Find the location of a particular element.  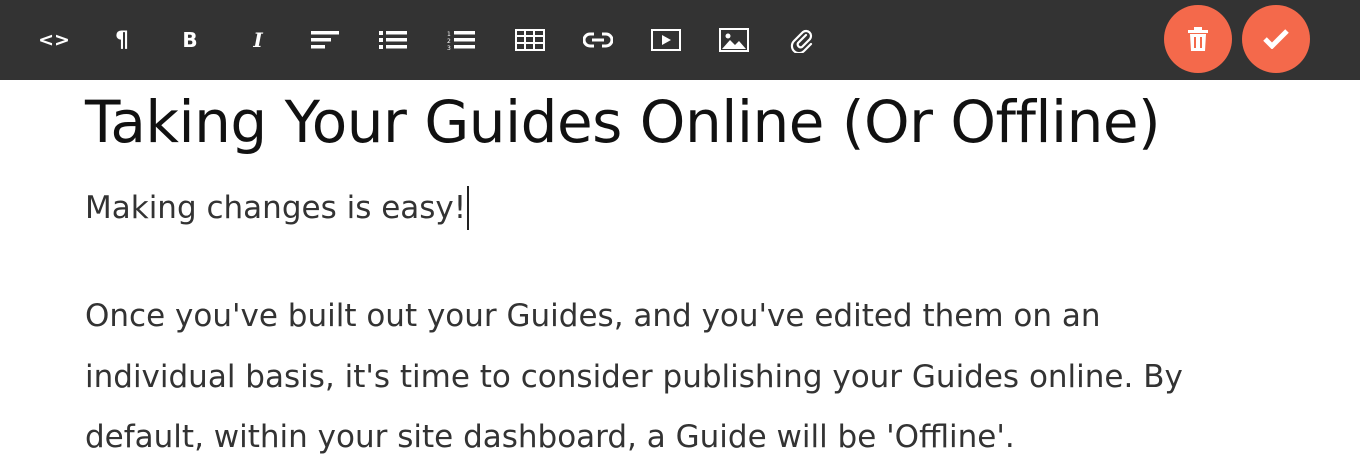

confirm-button is located at coordinates (1276, 39).